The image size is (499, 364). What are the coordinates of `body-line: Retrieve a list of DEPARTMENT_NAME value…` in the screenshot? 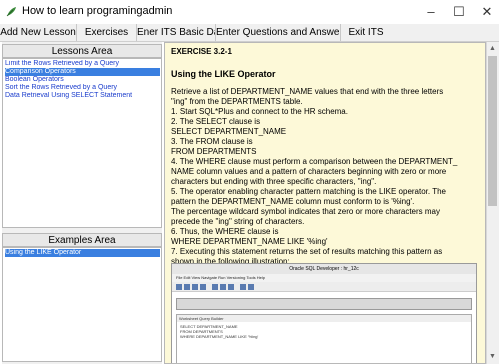 It's located at (307, 91).